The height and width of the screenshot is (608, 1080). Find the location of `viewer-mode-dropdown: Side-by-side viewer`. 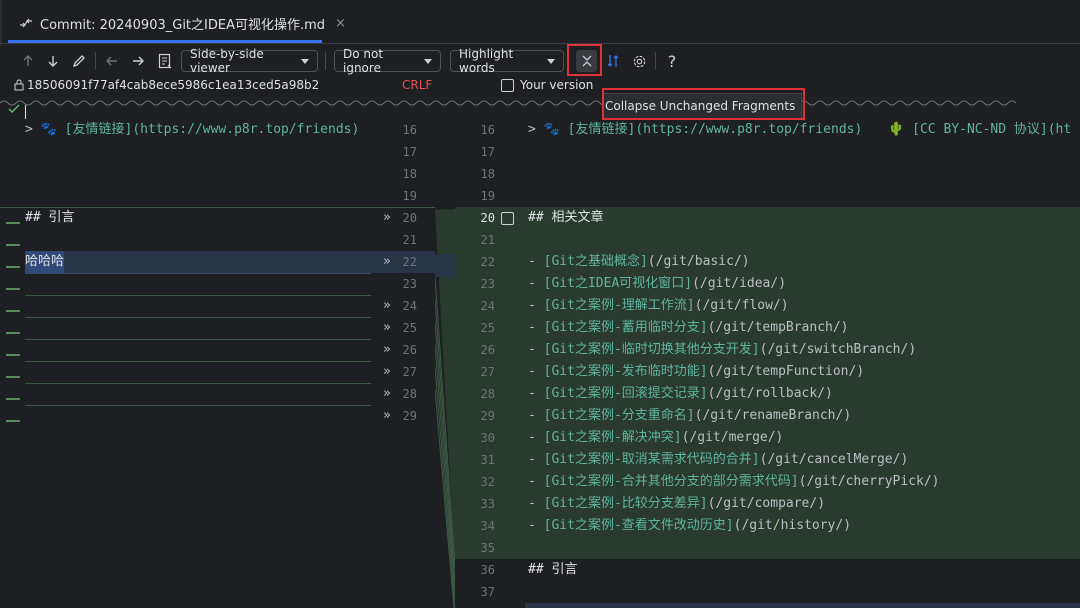

viewer-mode-dropdown: Side-by-side viewer is located at coordinates (249, 61).